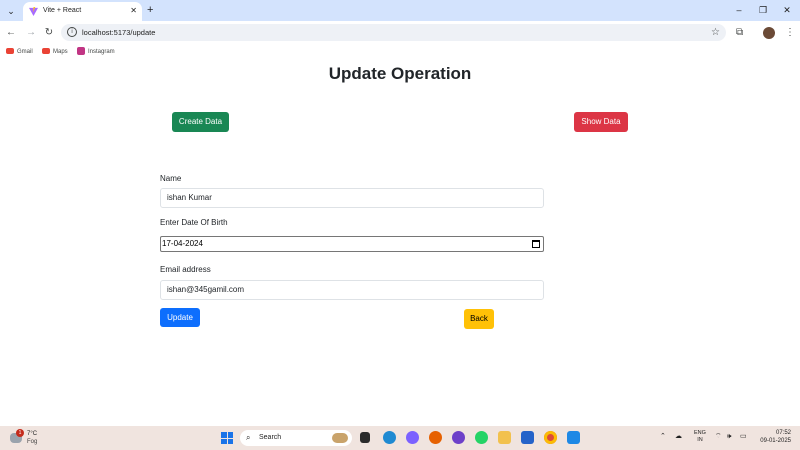 This screenshot has height=450, width=800. What do you see at coordinates (739, 10) in the screenshot?
I see `minimize-button: –` at bounding box center [739, 10].